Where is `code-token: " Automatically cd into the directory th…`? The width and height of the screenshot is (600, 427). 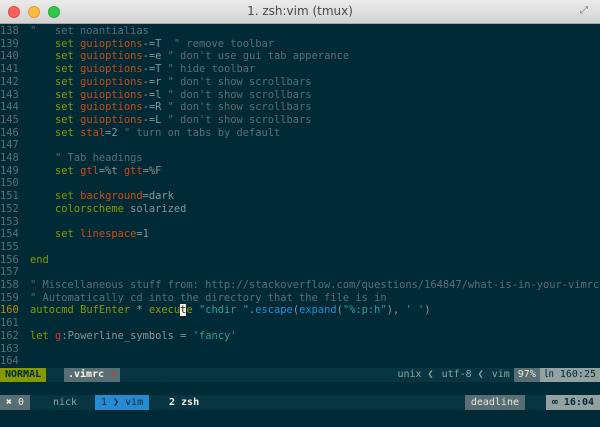 code-token: " Automatically cd into the directory th… is located at coordinates (208, 297).